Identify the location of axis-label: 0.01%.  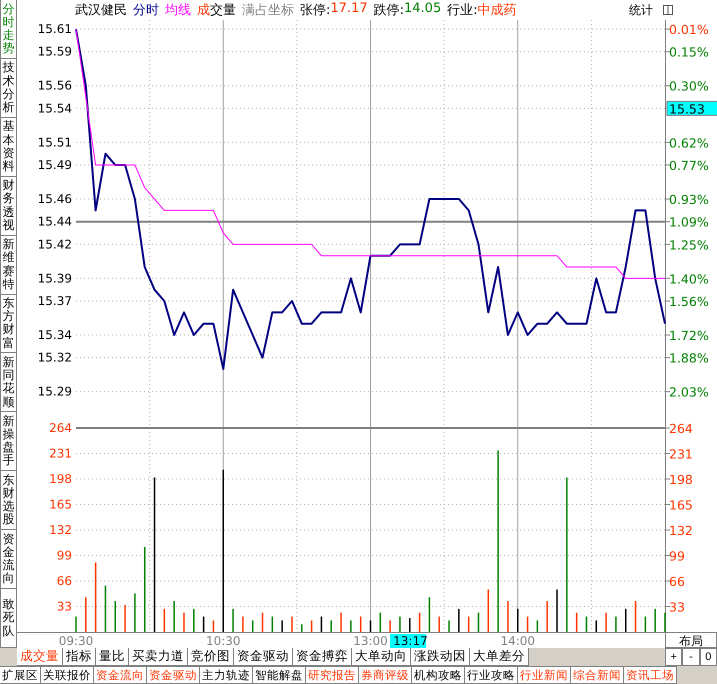
(689, 30).